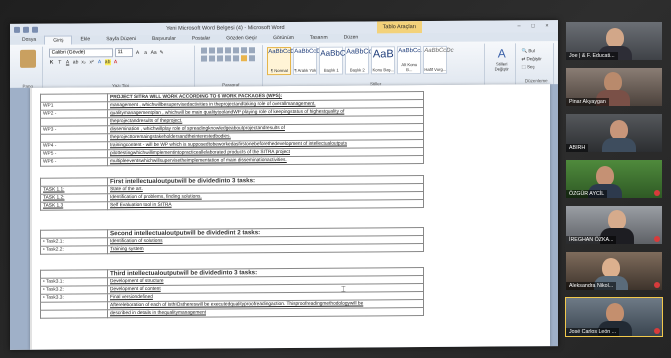 The width and height of the screenshot is (671, 358). I want to click on change-styles-button: A Stilleri Değiştir, so click(502, 64).